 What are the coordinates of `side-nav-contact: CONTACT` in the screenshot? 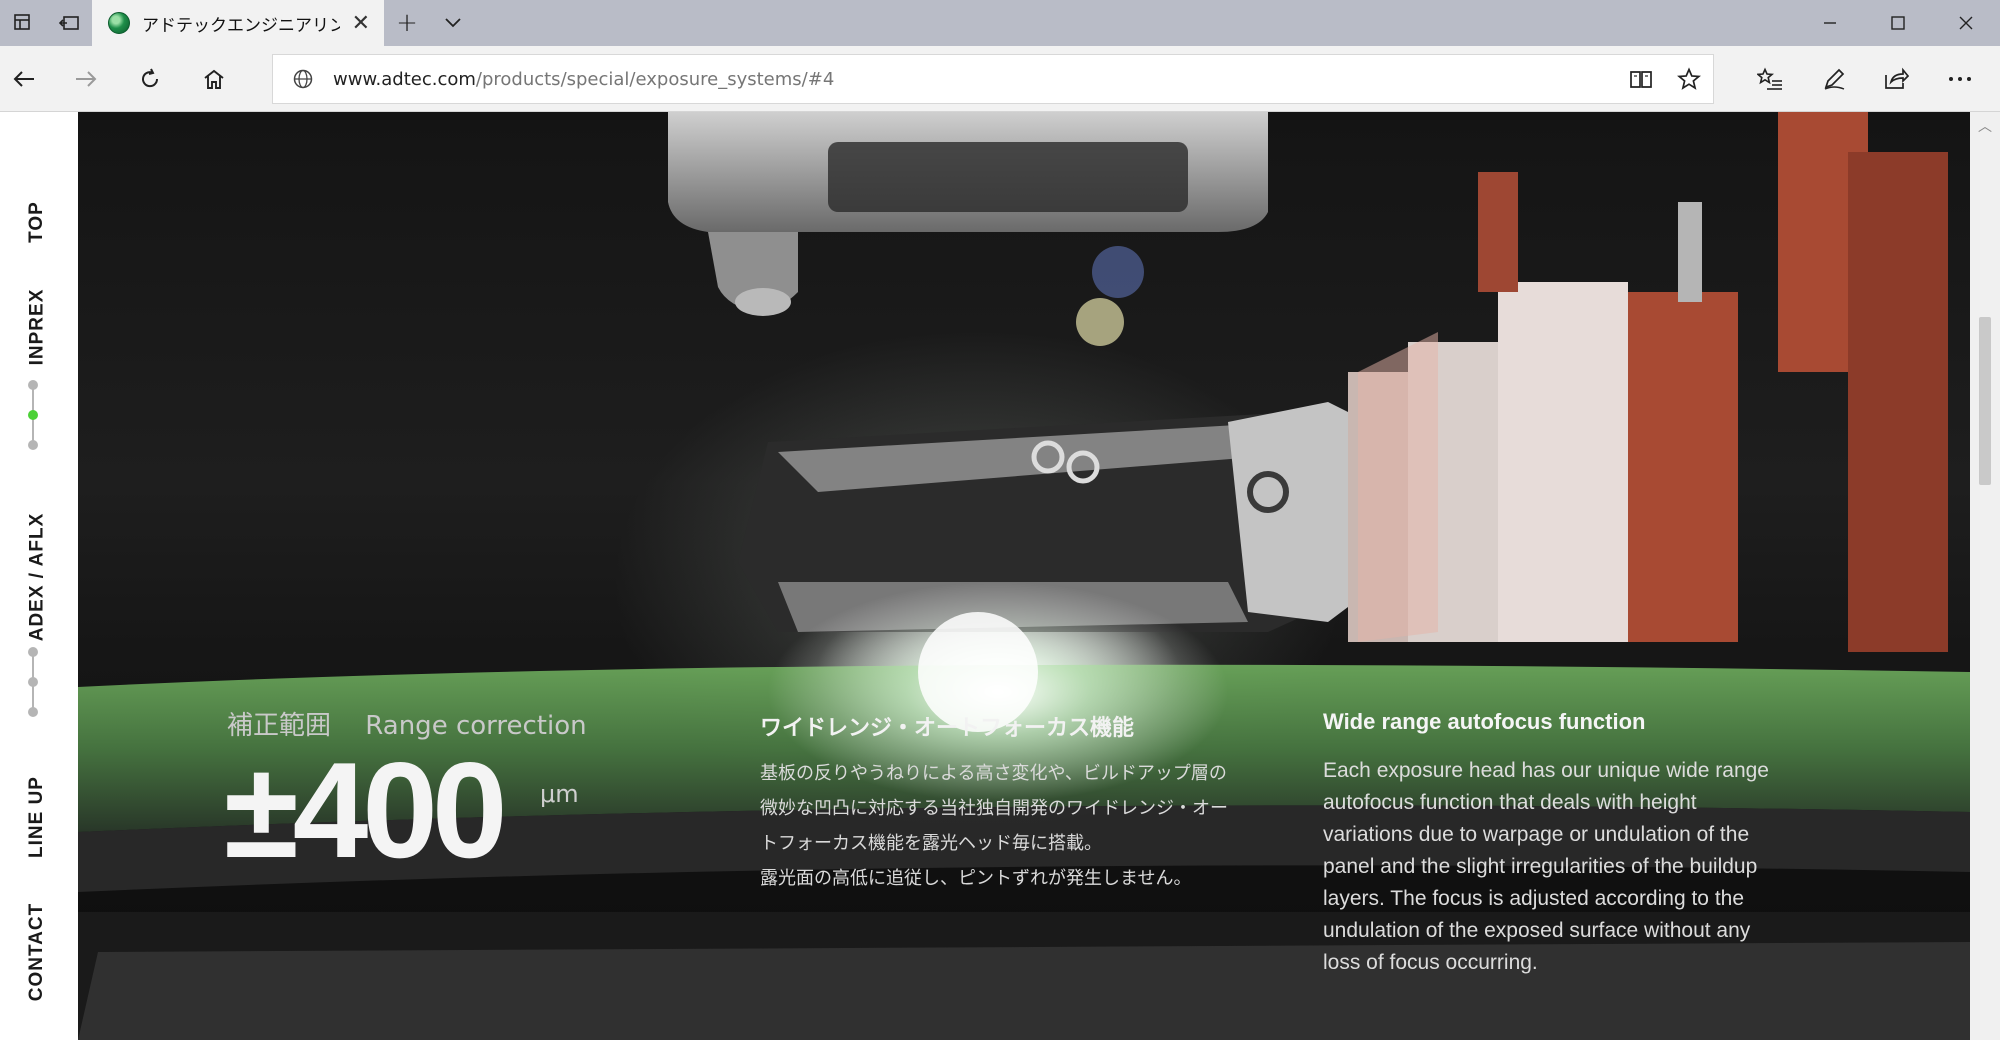 It's located at (37, 952).